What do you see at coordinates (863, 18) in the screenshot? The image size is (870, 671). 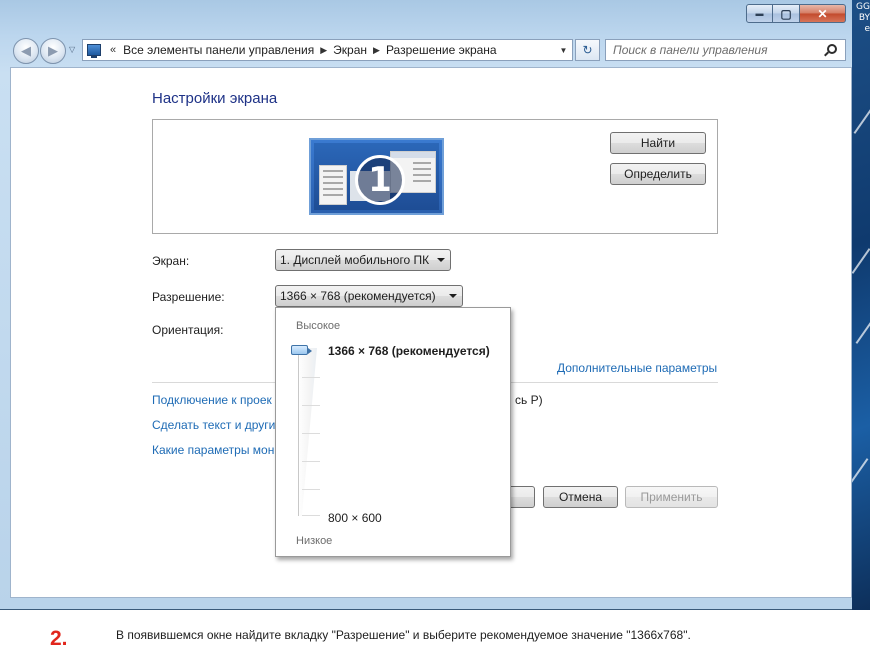 I see `desktop-icon-label: GG BY e` at bounding box center [863, 18].